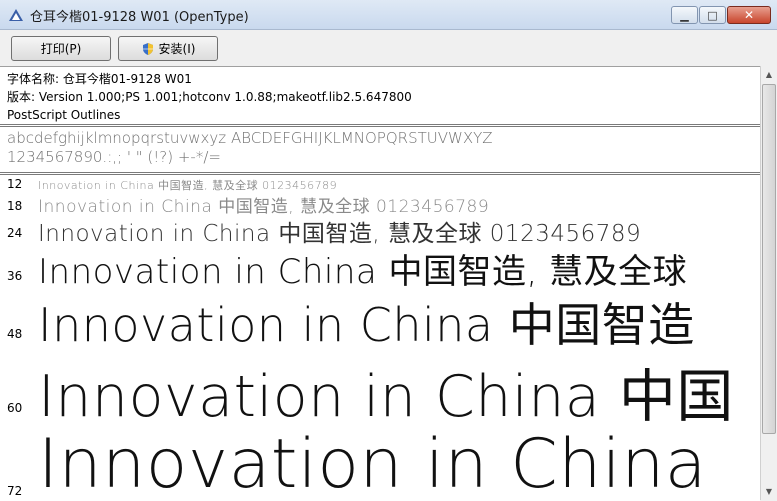 The height and width of the screenshot is (501, 777). What do you see at coordinates (15, 276) in the screenshot?
I see `size-label: 36` at bounding box center [15, 276].